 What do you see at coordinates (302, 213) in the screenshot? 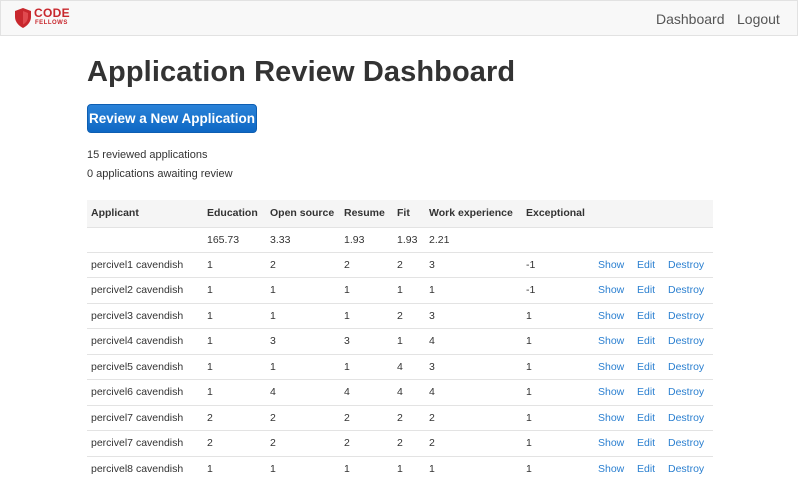
I see `column-header: Open source` at bounding box center [302, 213].